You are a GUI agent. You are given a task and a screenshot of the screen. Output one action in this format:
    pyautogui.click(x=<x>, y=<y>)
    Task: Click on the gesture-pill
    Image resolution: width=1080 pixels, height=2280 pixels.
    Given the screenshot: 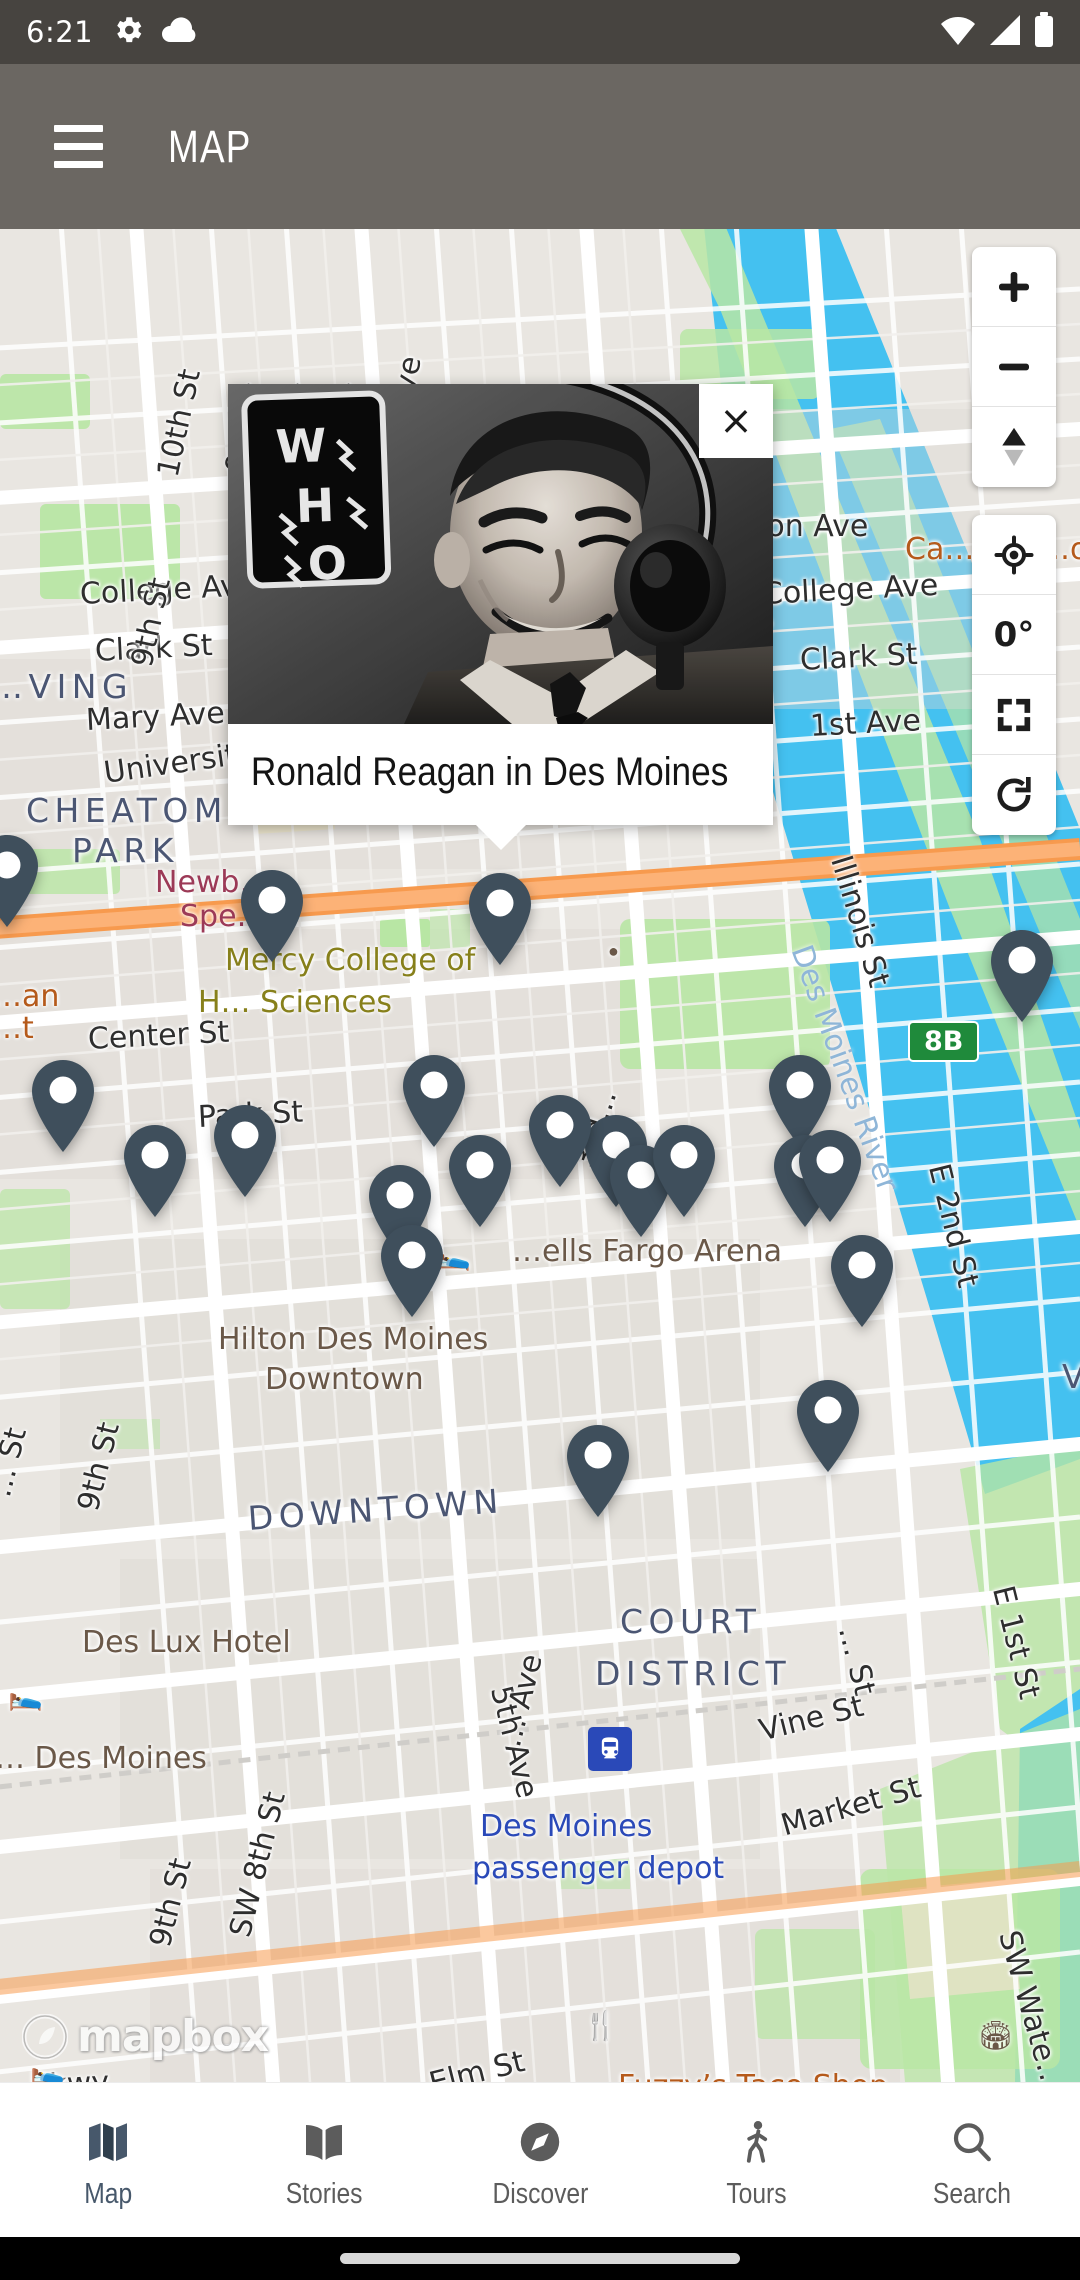 What is the action you would take?
    pyautogui.click(x=540, y=2258)
    